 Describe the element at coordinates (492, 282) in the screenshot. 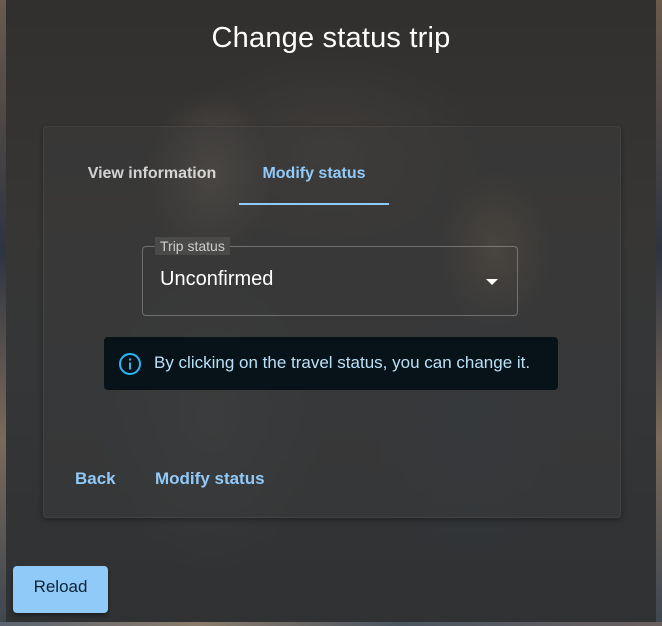

I see `chevron-down-icon` at that location.